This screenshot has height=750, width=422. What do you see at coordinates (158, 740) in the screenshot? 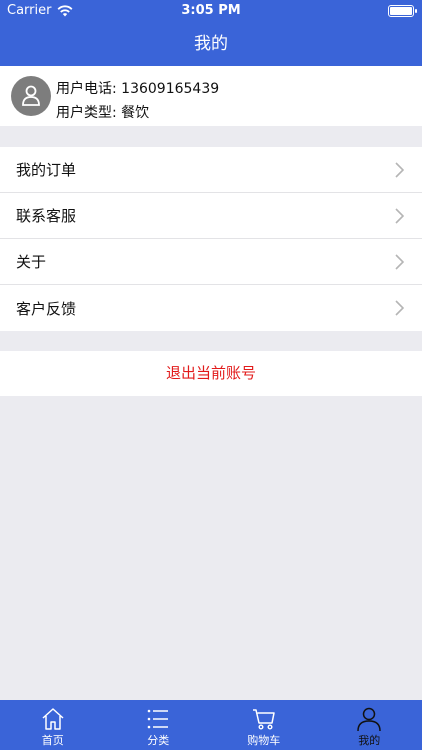
I see `tab-label: 分类` at bounding box center [158, 740].